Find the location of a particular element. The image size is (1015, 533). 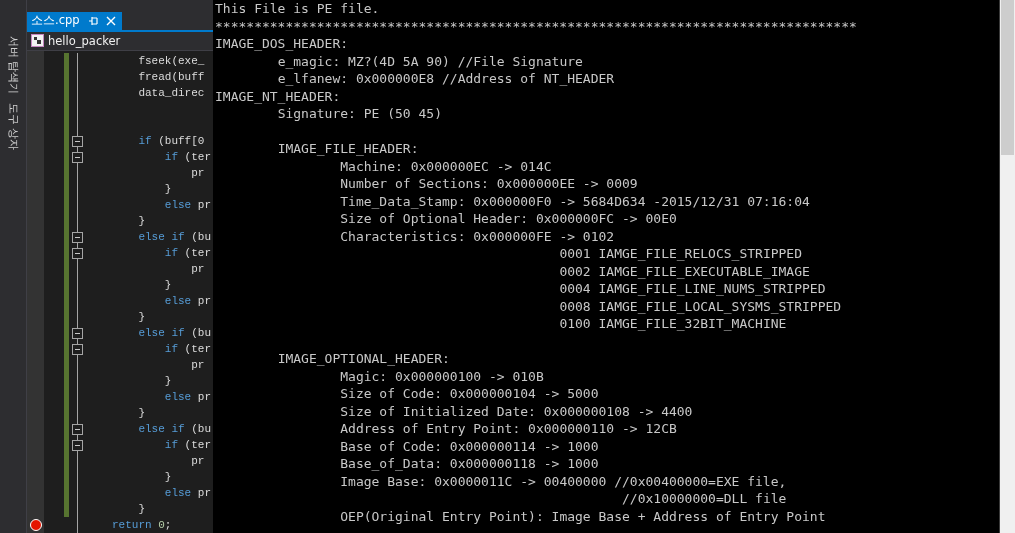

console-text: Size of Code: 0x000000104 -> 5000 is located at coordinates (469, 393).